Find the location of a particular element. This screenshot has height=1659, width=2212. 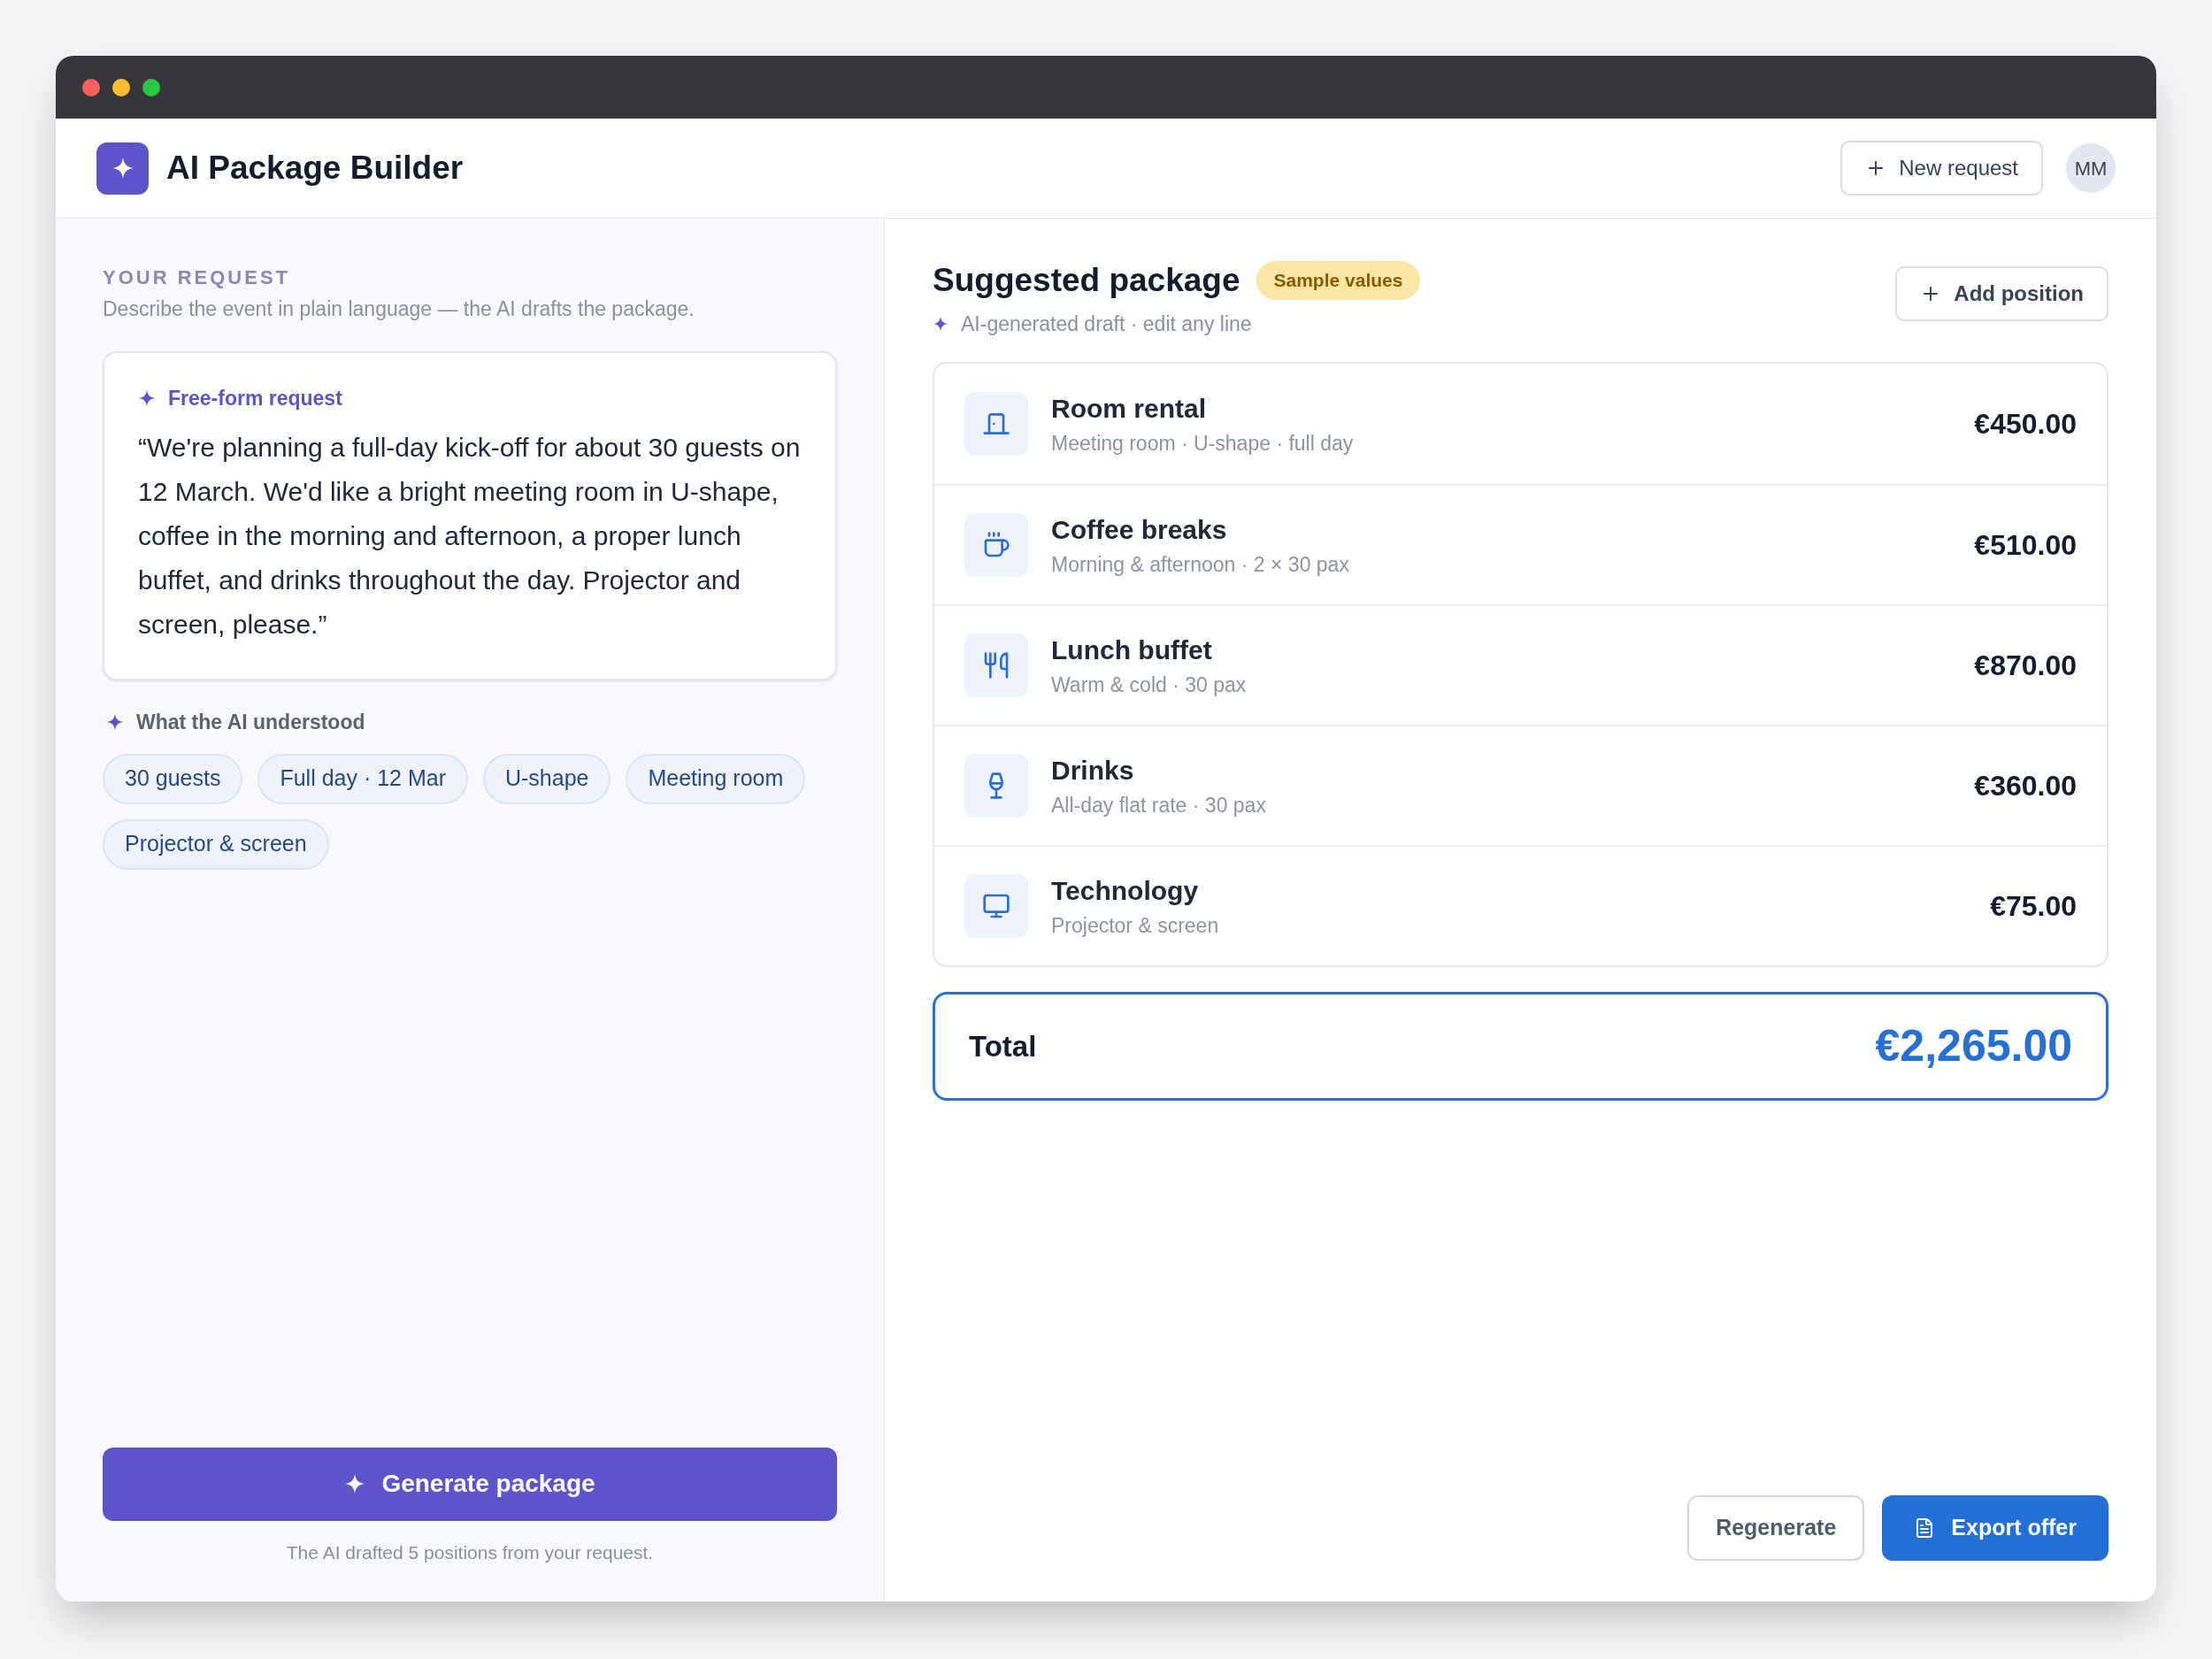

position-detail: Warm & cold · 30 pax is located at coordinates (1149, 686).